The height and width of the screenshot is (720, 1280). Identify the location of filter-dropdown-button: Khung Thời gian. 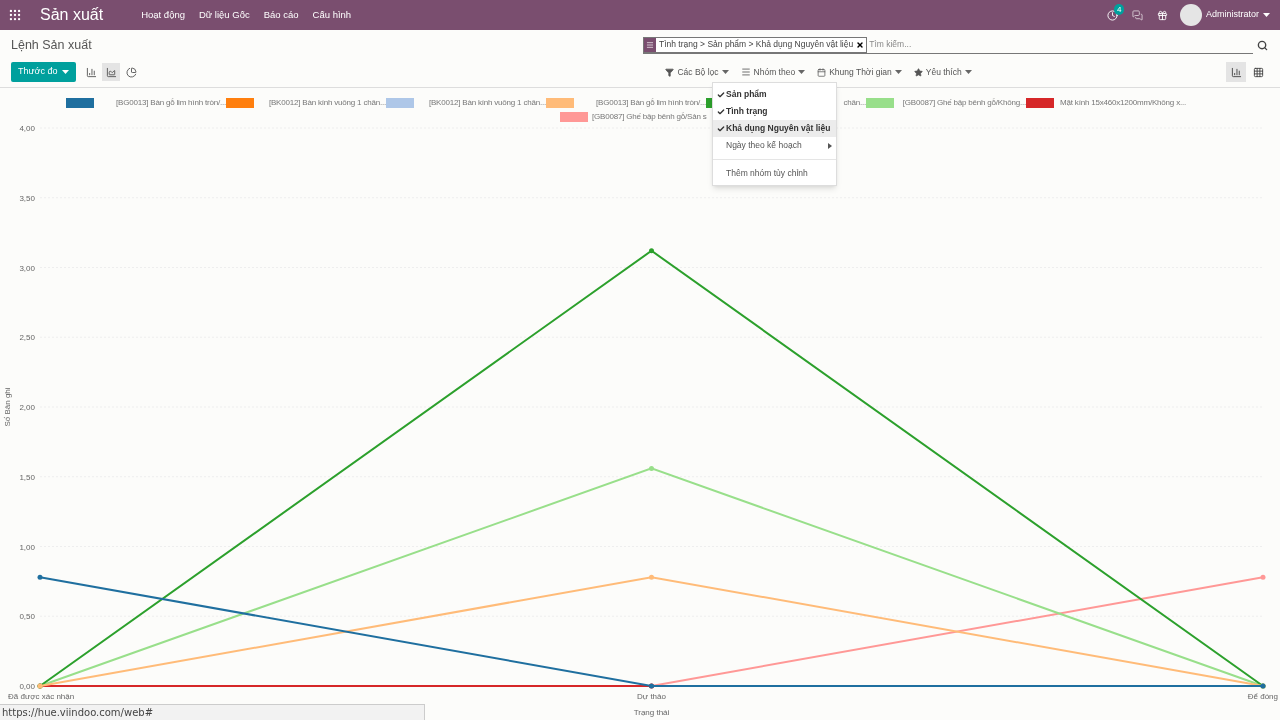
(859, 72).